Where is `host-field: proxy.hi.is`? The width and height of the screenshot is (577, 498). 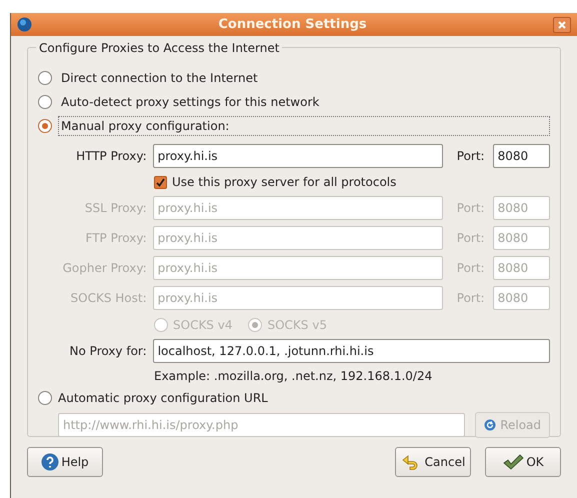 host-field: proxy.hi.is is located at coordinates (298, 156).